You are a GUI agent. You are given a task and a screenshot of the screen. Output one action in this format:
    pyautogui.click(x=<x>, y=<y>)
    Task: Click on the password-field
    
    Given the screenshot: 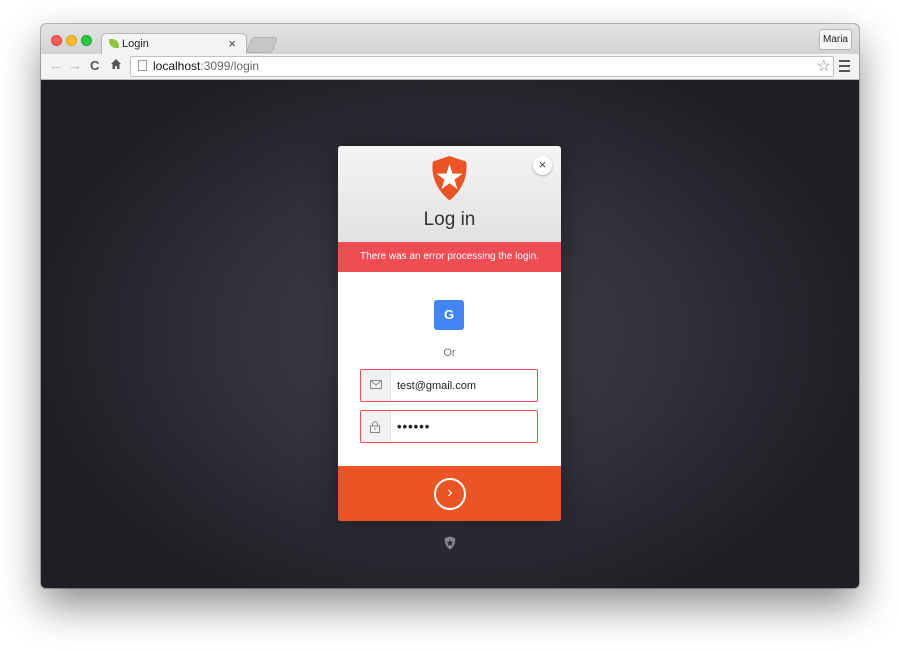 What is the action you would take?
    pyautogui.click(x=449, y=426)
    